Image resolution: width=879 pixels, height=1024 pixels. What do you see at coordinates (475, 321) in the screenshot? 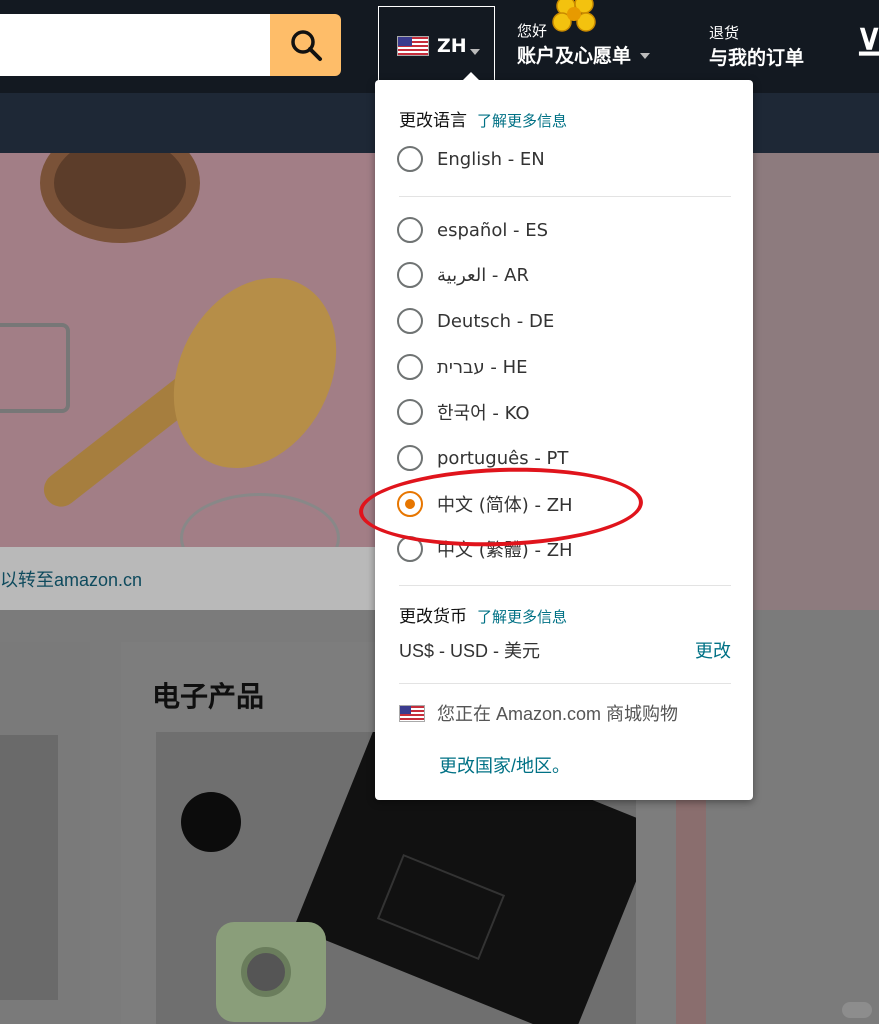
I see `language-option: Deutsch - DE` at bounding box center [475, 321].